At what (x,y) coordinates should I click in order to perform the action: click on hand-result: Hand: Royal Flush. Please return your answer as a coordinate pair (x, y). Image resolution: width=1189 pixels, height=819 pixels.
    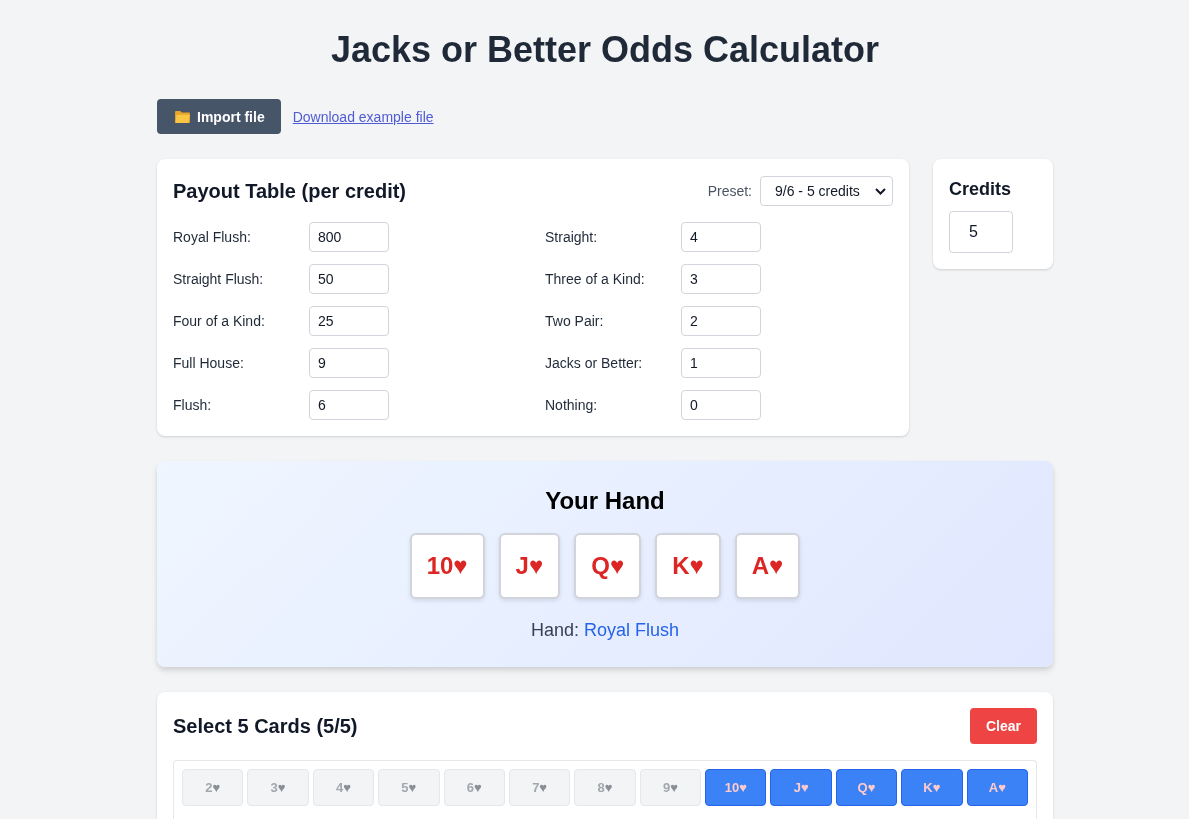
    Looking at the image, I should click on (605, 630).